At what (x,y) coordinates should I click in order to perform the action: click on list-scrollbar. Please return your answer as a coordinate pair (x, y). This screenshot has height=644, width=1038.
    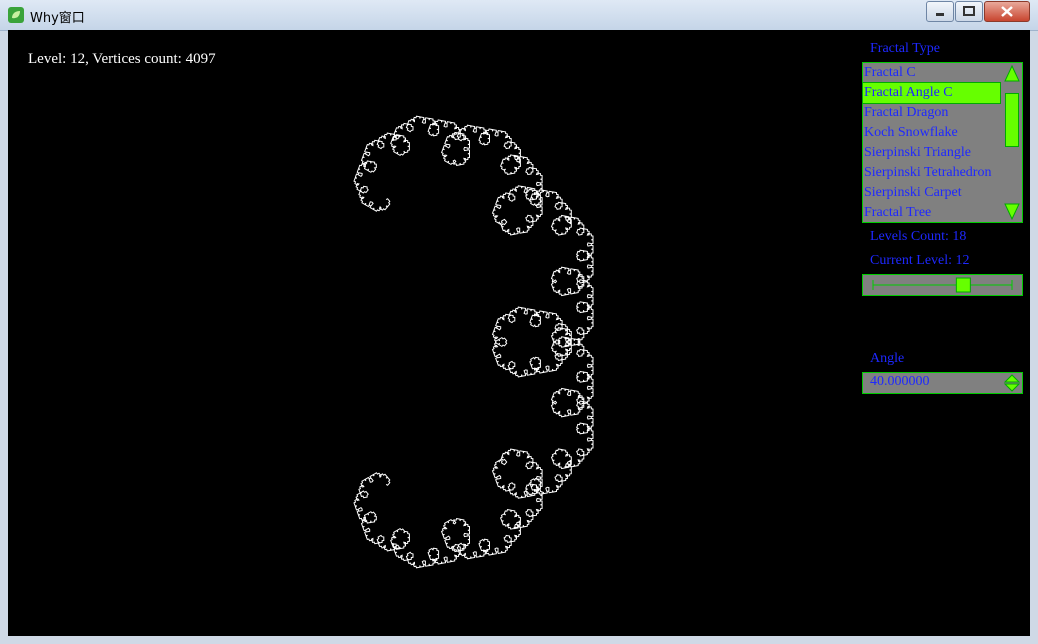
    Looking at the image, I should click on (1012, 142).